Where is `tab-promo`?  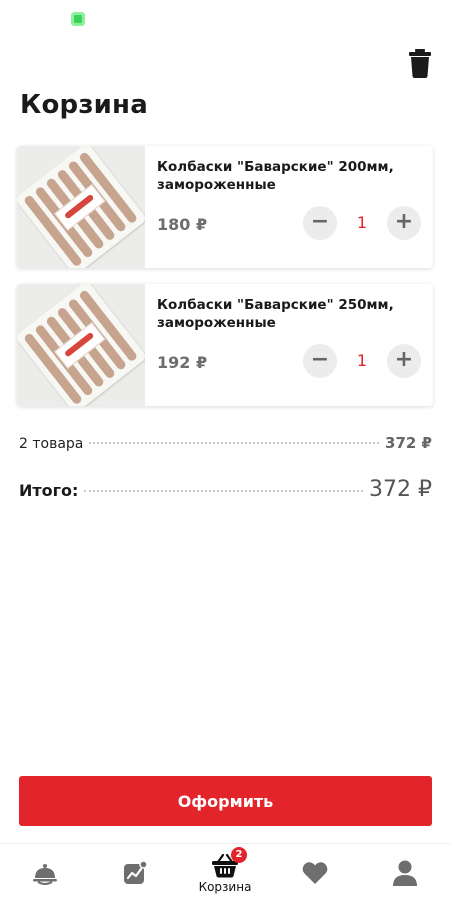 tab-promo is located at coordinates (135, 872).